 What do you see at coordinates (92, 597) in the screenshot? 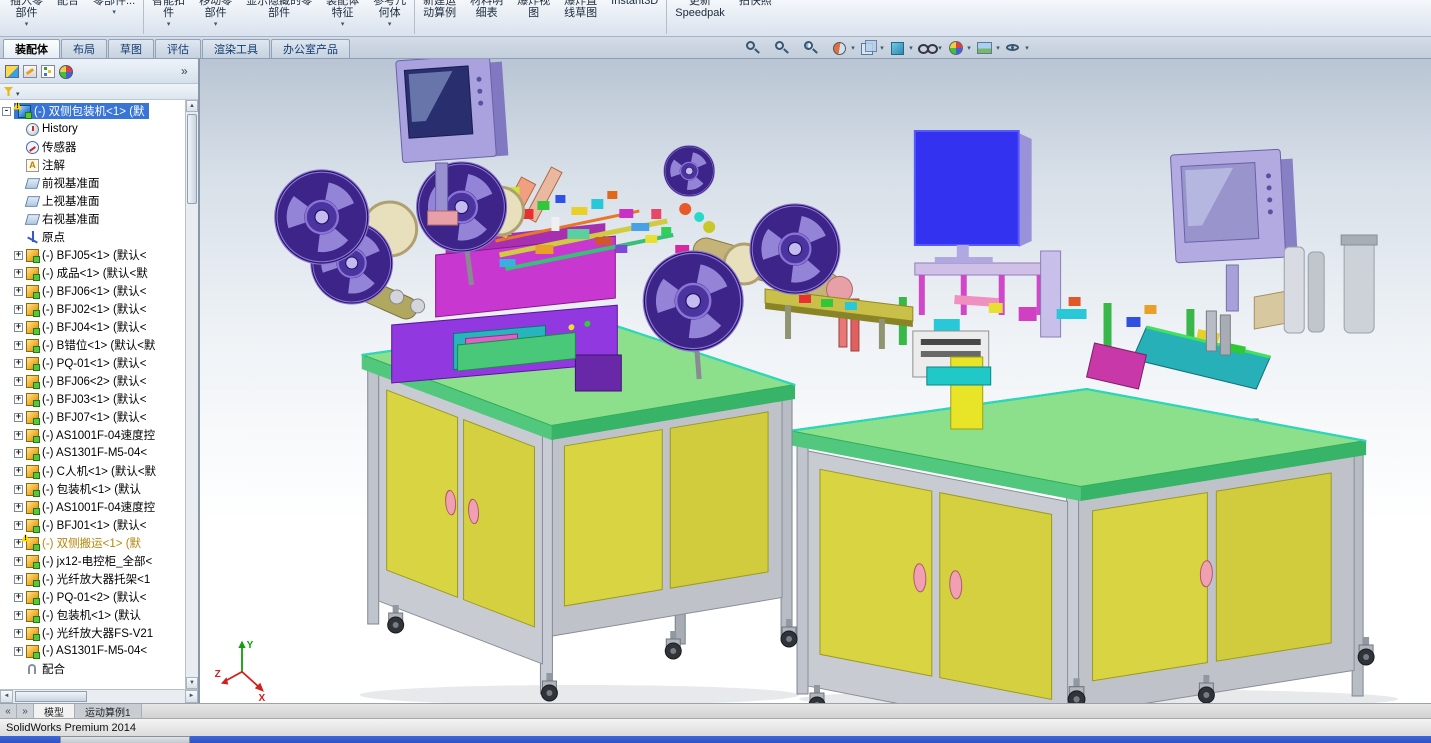
I see `tree-row: (-) PQ-01<2> (默认<` at bounding box center [92, 597].